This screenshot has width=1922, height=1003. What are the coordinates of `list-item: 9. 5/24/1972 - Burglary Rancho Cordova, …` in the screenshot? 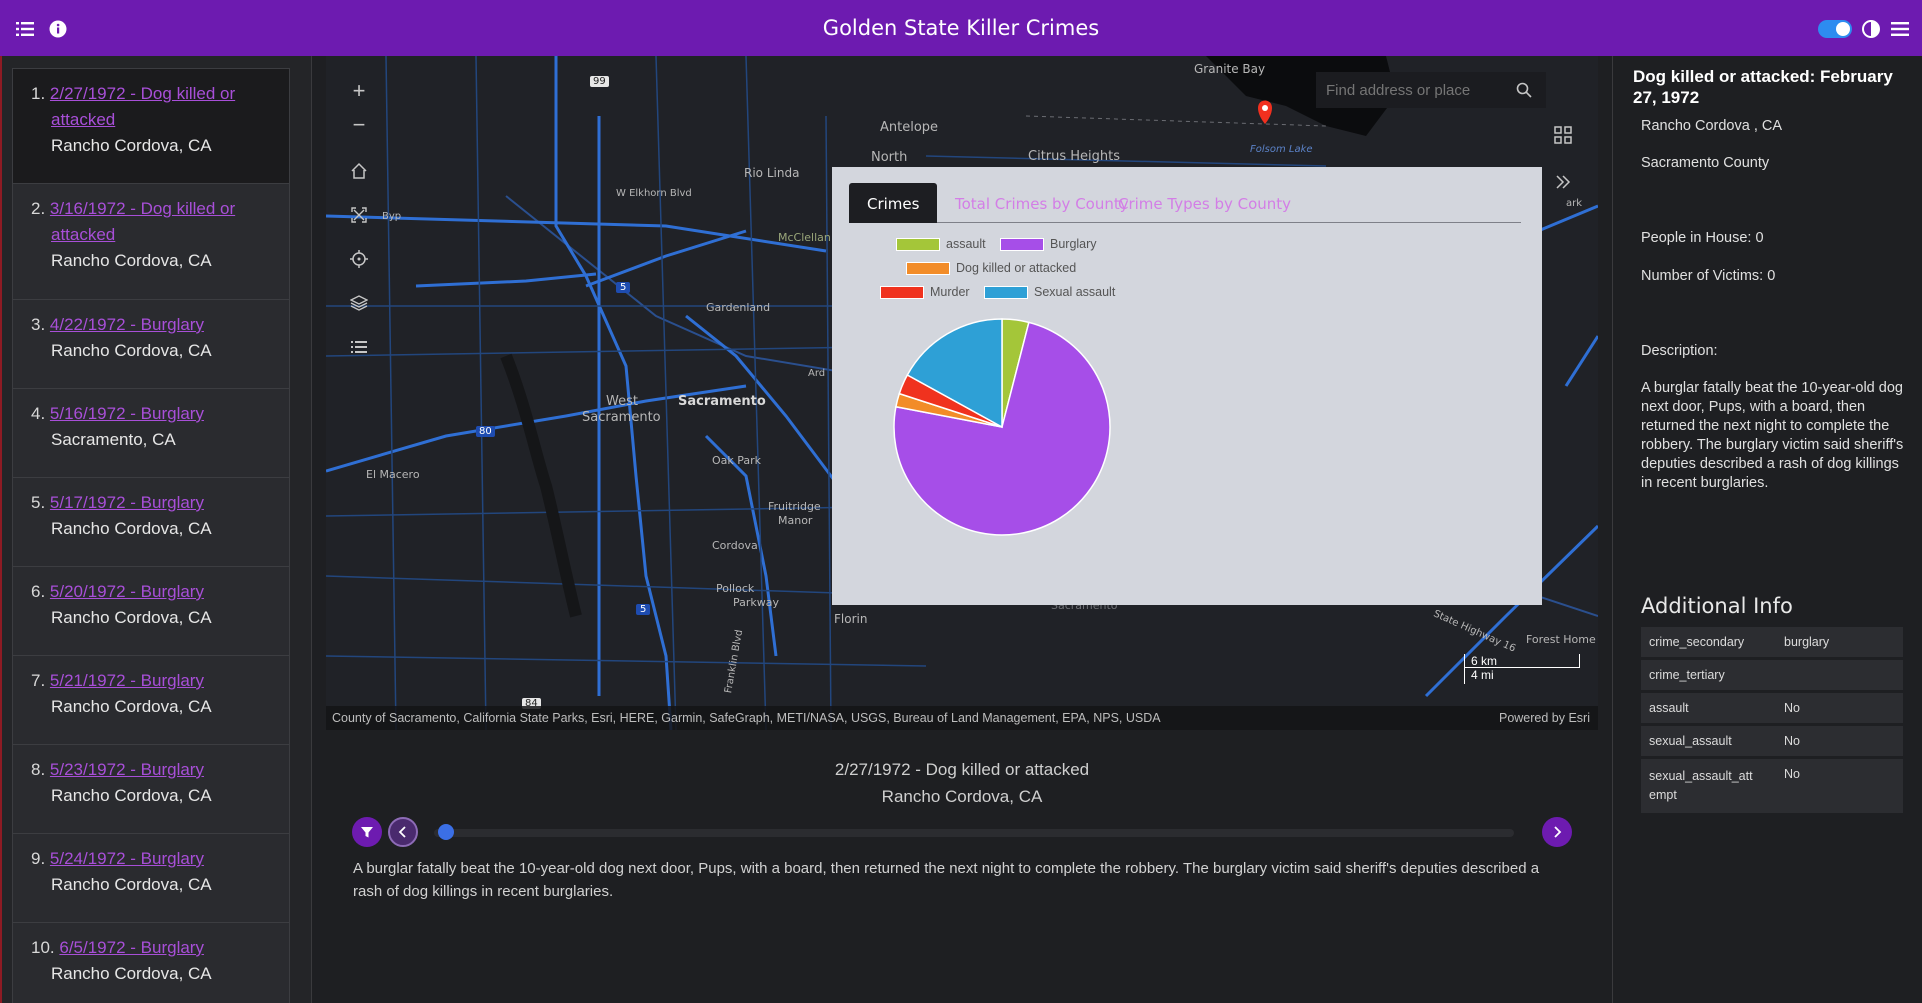 It's located at (151, 878).